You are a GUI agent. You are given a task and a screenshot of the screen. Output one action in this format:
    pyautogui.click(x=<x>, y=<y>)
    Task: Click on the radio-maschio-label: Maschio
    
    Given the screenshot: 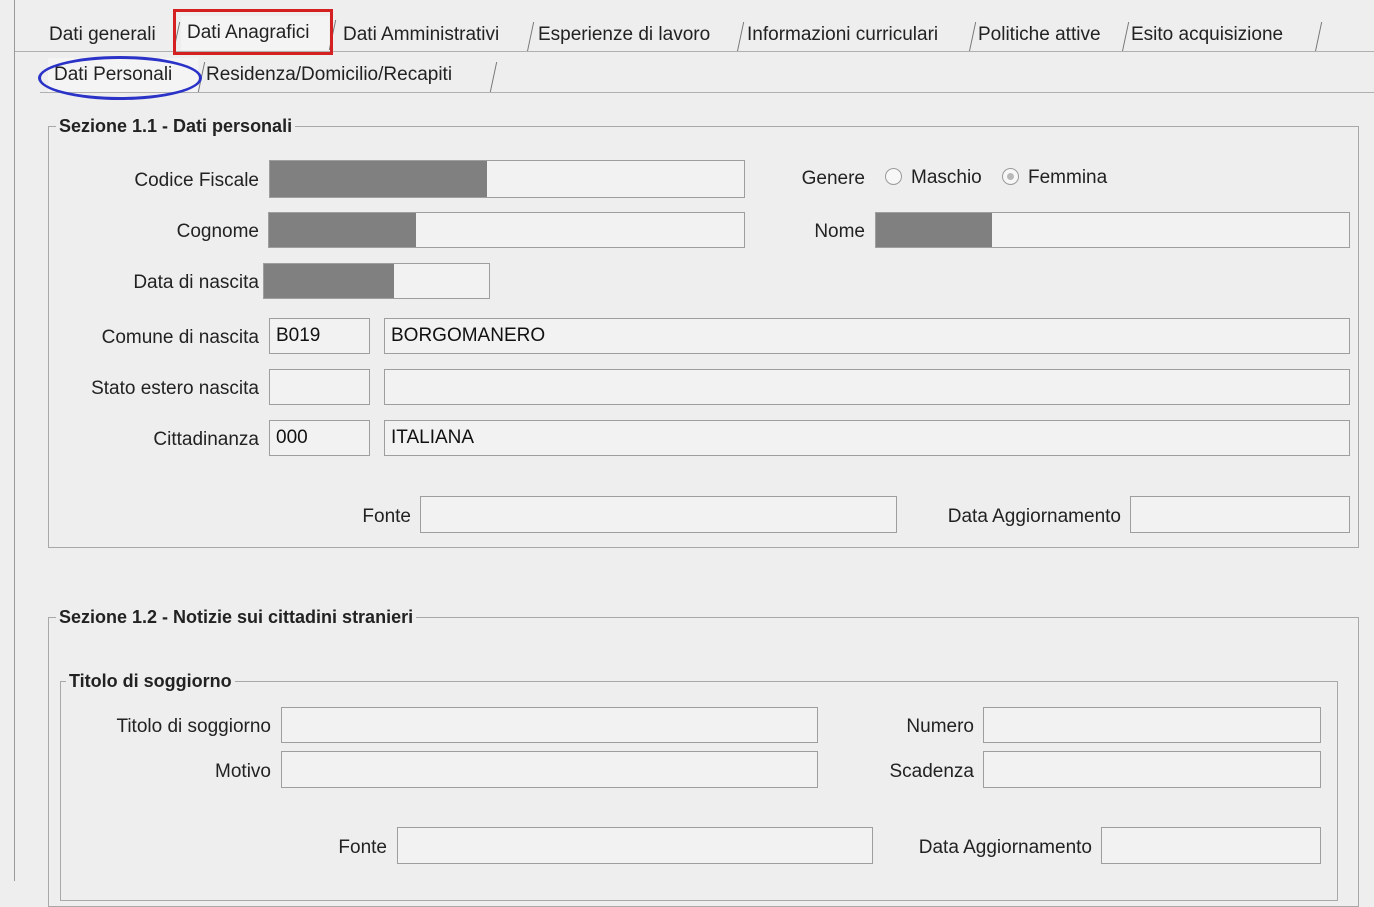 What is the action you would take?
    pyautogui.click(x=946, y=177)
    